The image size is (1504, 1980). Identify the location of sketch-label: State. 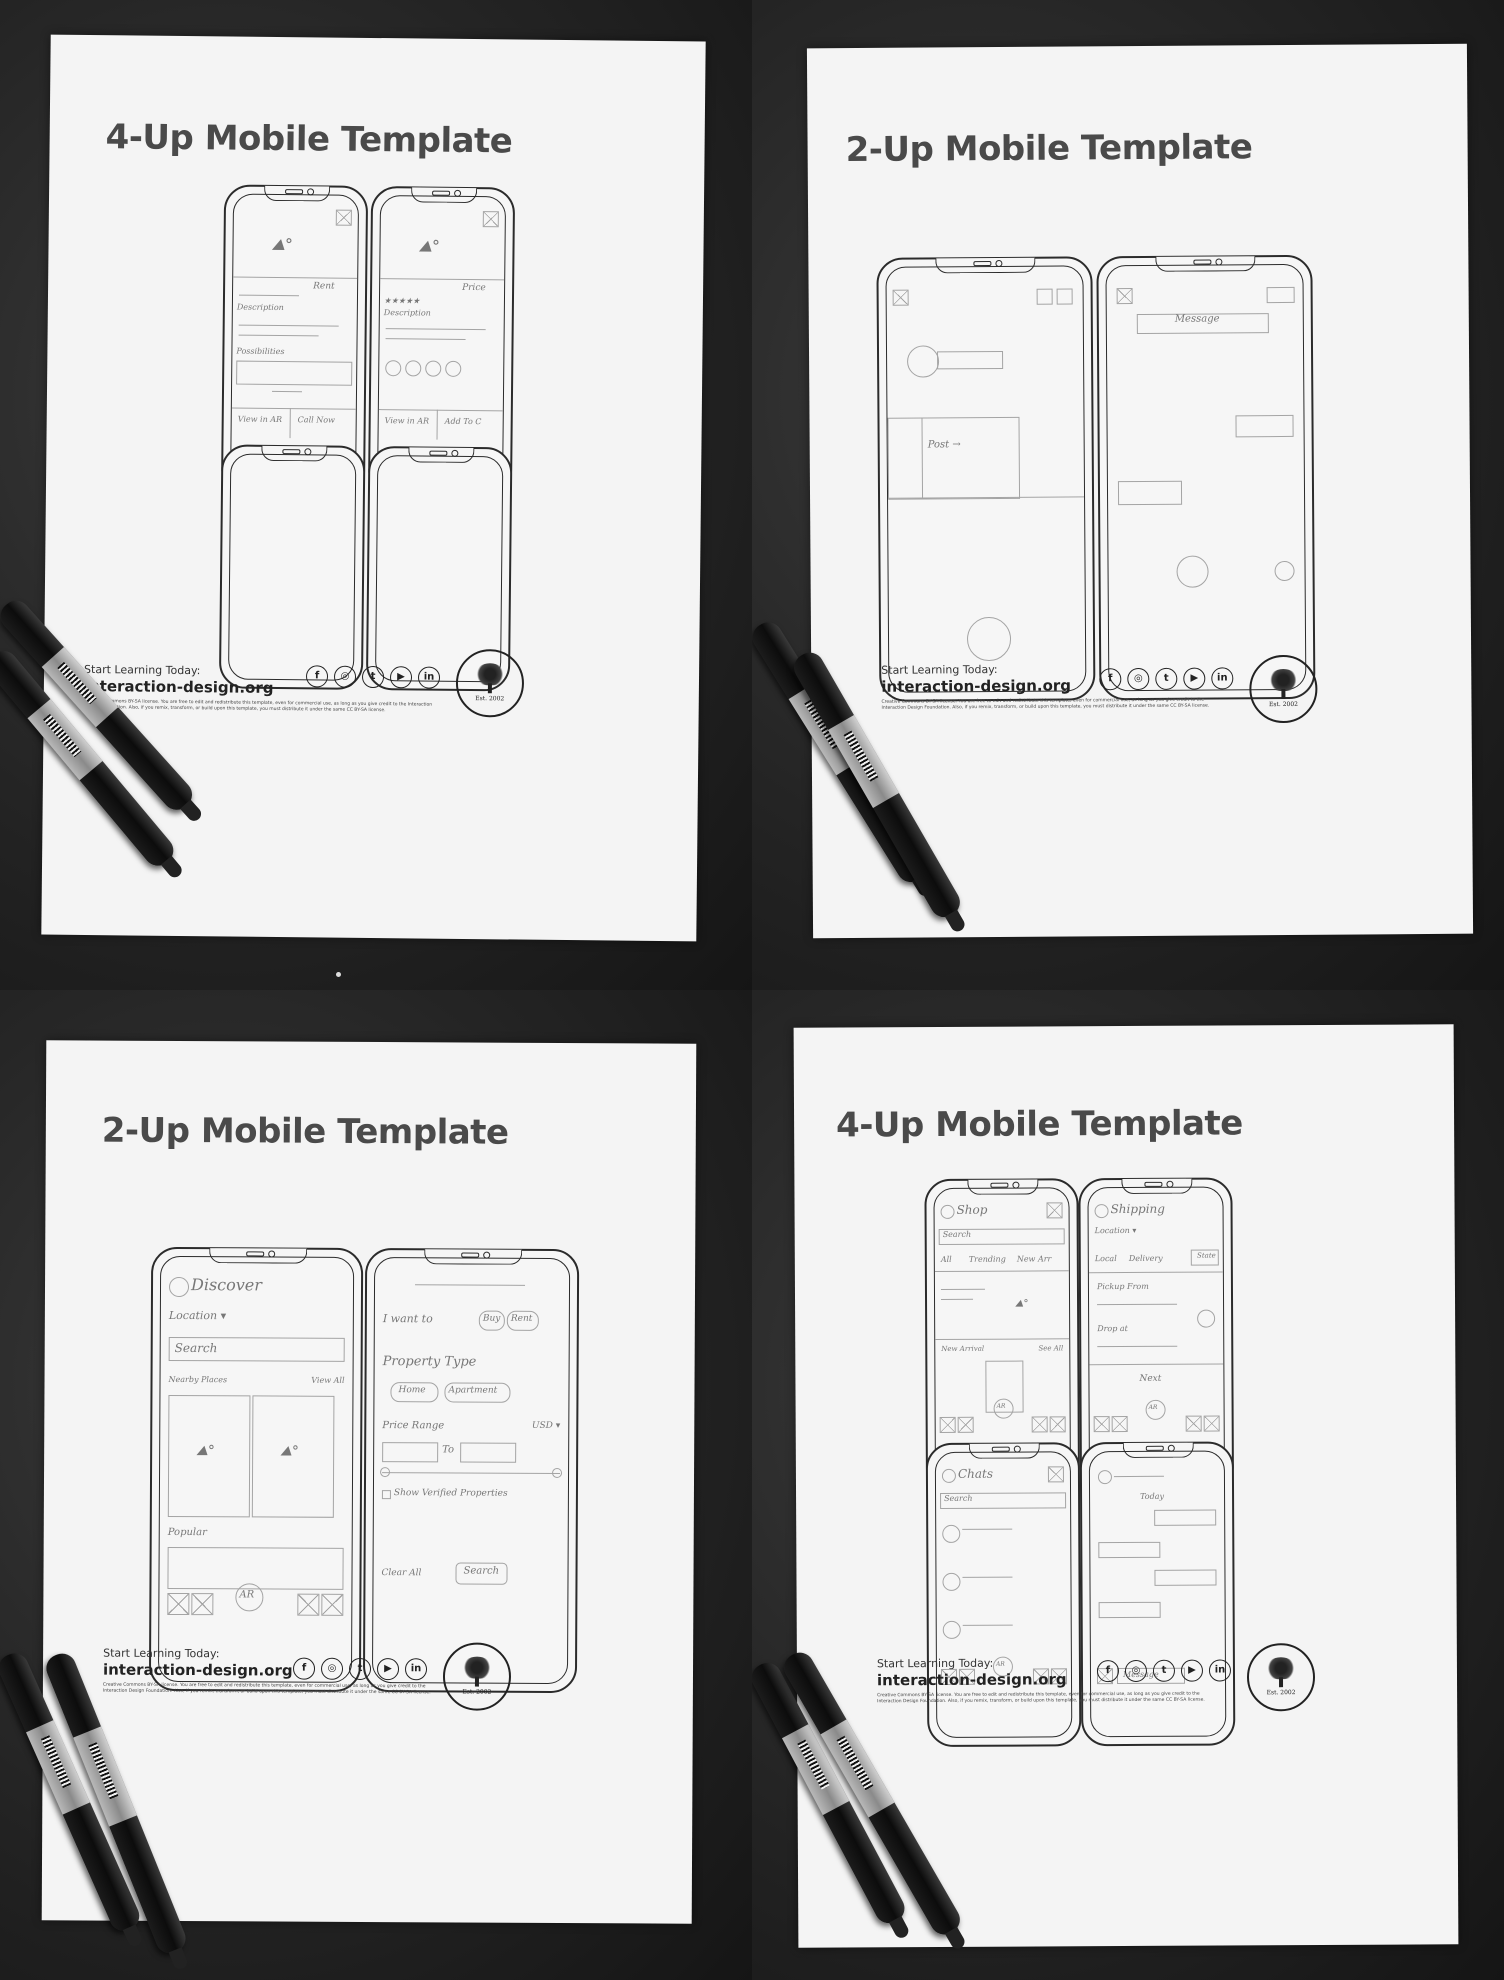
(1206, 1255).